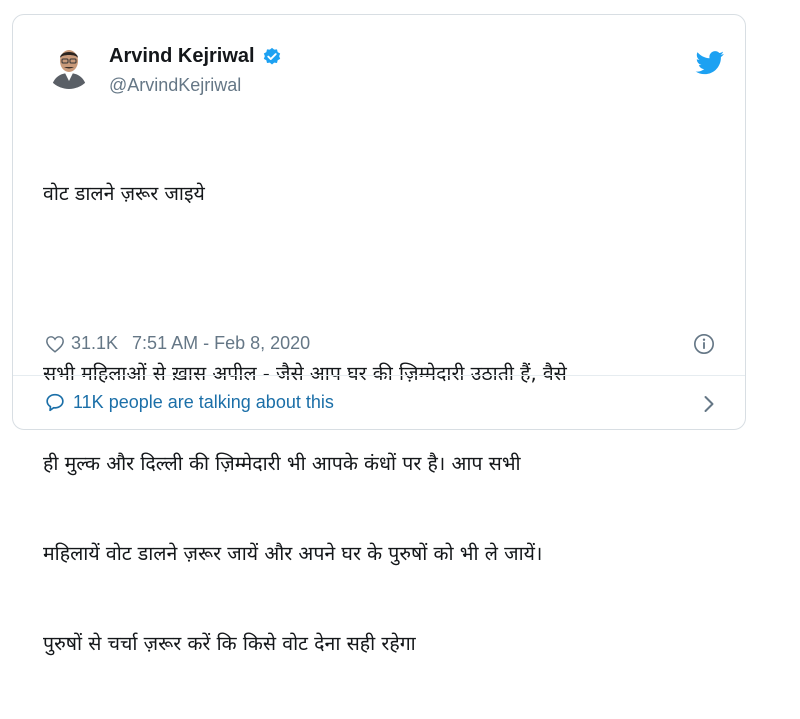 Image resolution: width=800 pixels, height=719 pixels. I want to click on avatar, so click(69, 65).